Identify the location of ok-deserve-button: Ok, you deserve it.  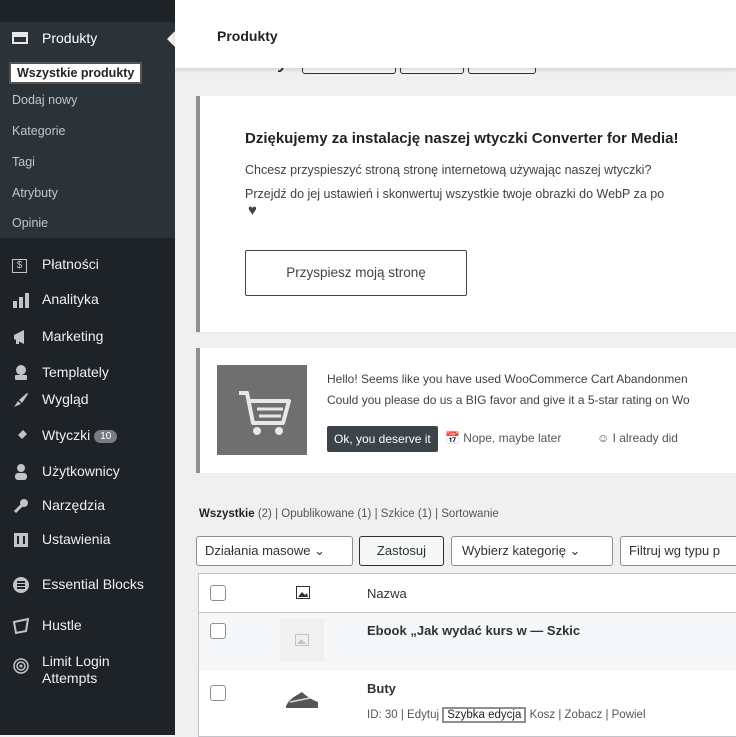
(382, 439).